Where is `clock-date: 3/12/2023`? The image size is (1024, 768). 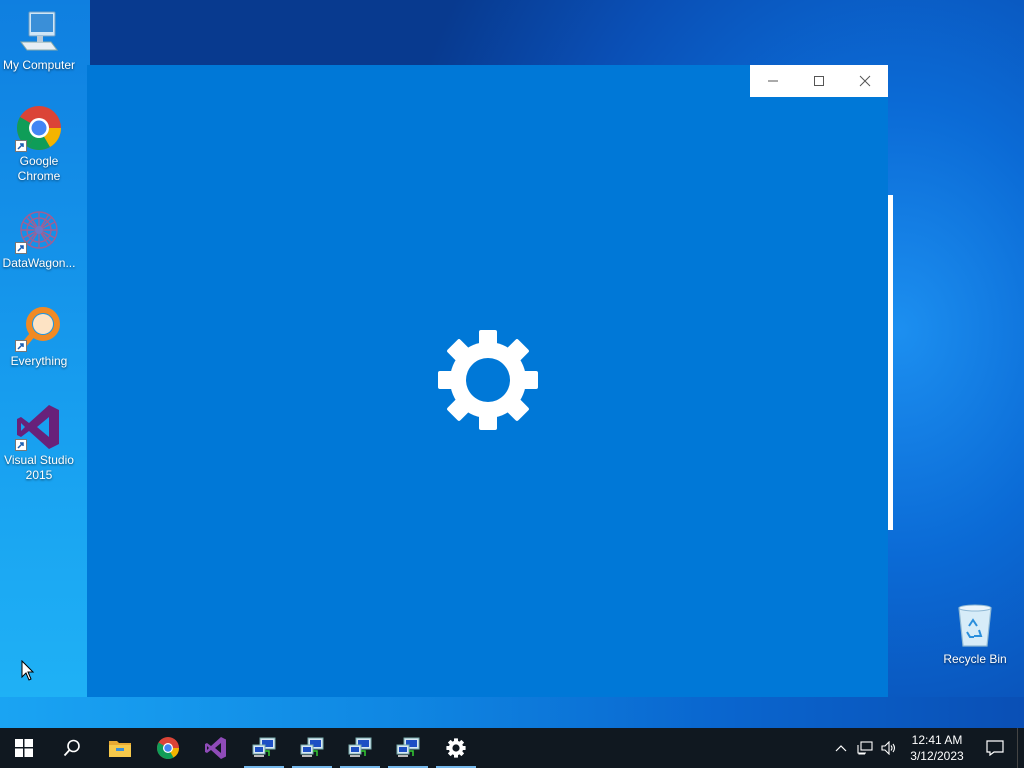
clock-date: 3/12/2023 is located at coordinates (937, 756).